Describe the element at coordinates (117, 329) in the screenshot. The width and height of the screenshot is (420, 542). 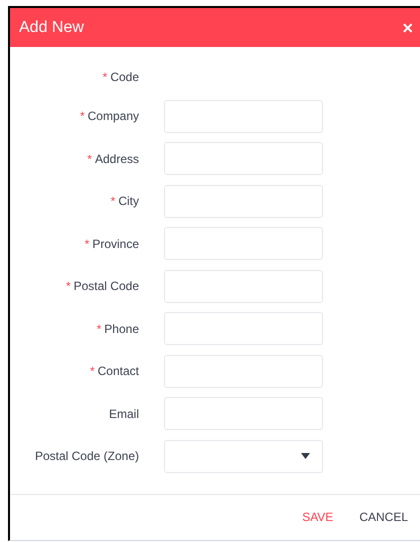
I see `field-label: * Phone` at that location.